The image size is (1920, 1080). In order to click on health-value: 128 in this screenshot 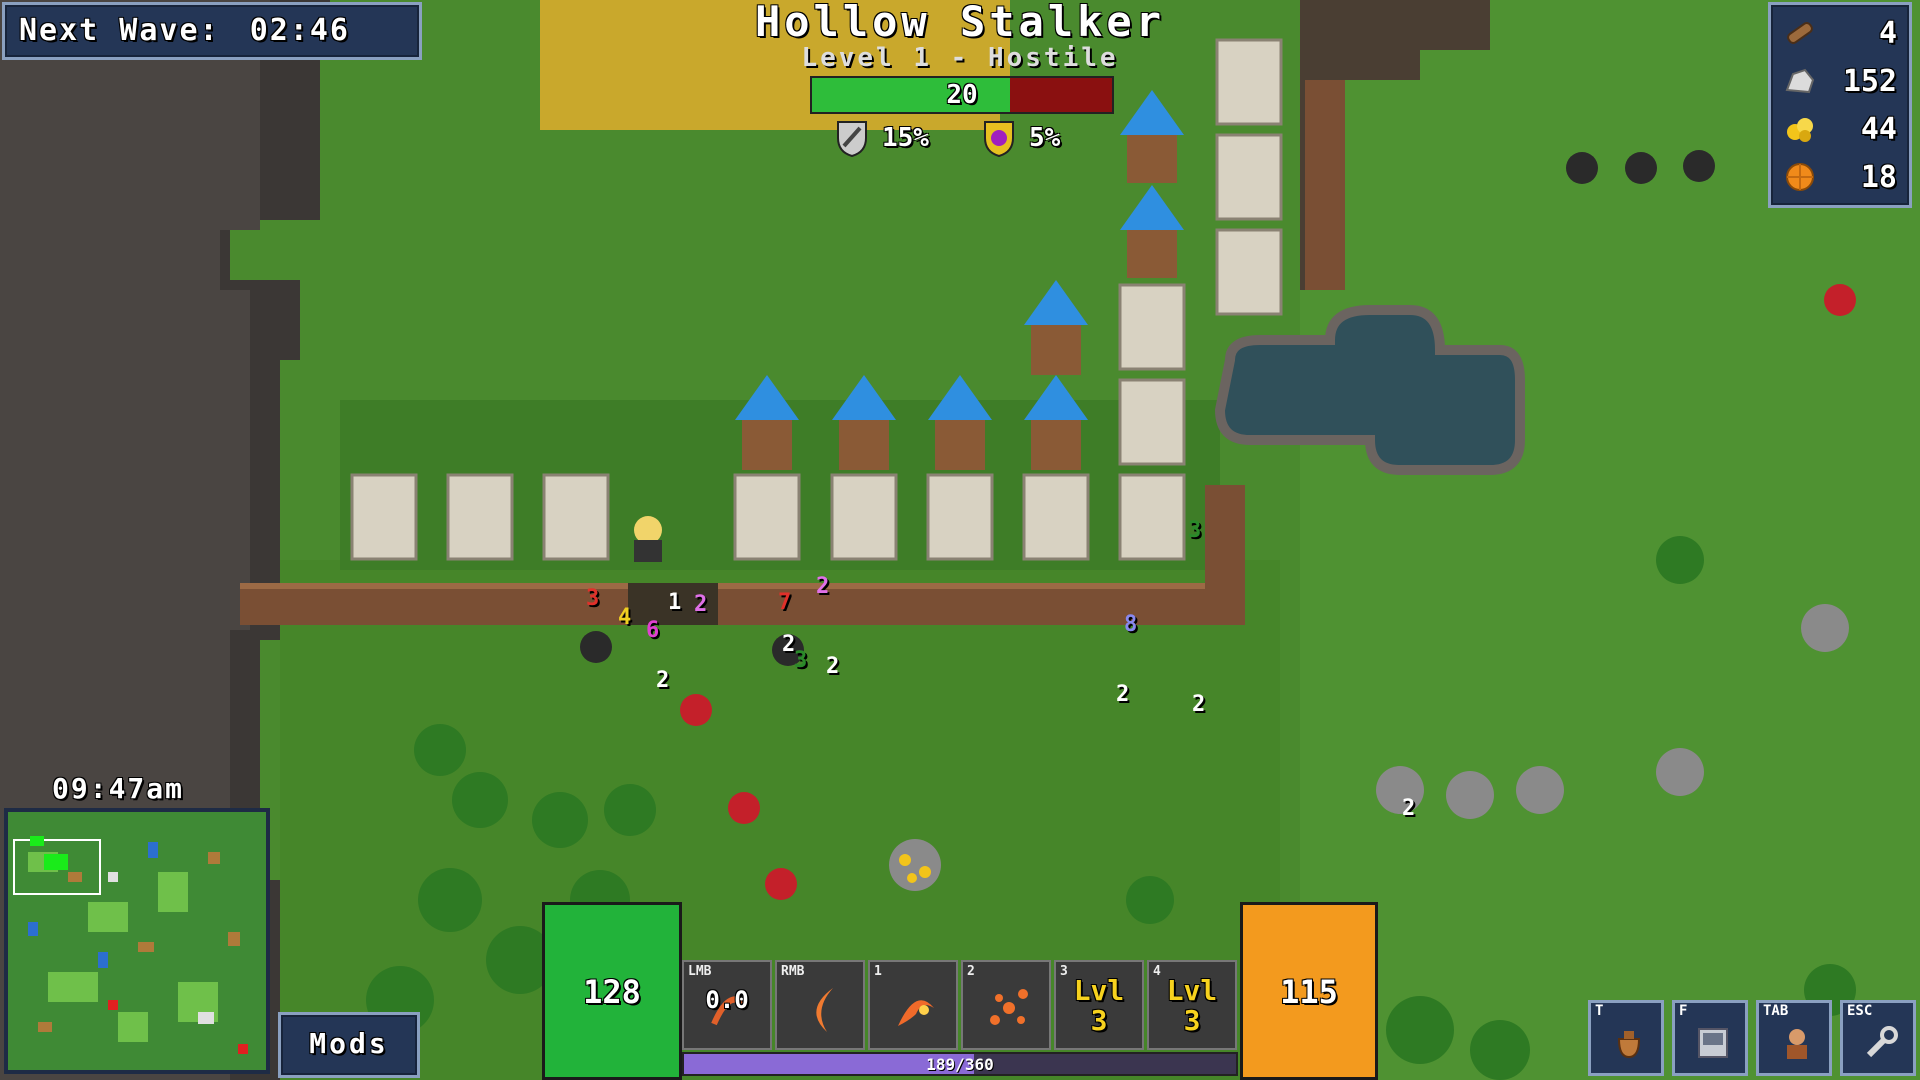, I will do `click(612, 992)`.